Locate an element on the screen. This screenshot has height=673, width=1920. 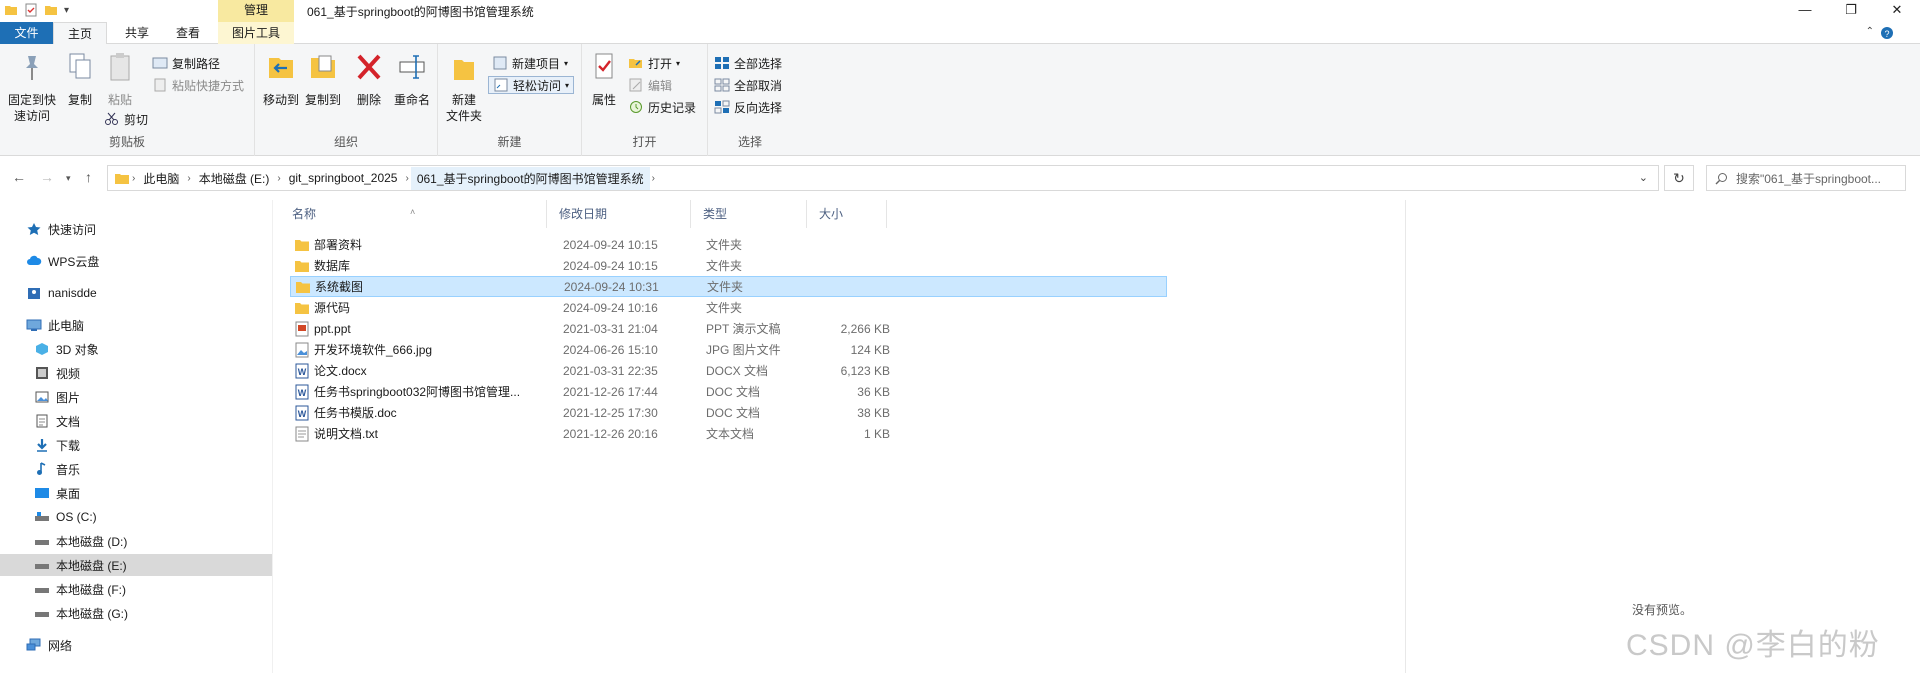
window-title: 061_基于springboot的阿博图书馆管理系统 is located at coordinates (420, 12).